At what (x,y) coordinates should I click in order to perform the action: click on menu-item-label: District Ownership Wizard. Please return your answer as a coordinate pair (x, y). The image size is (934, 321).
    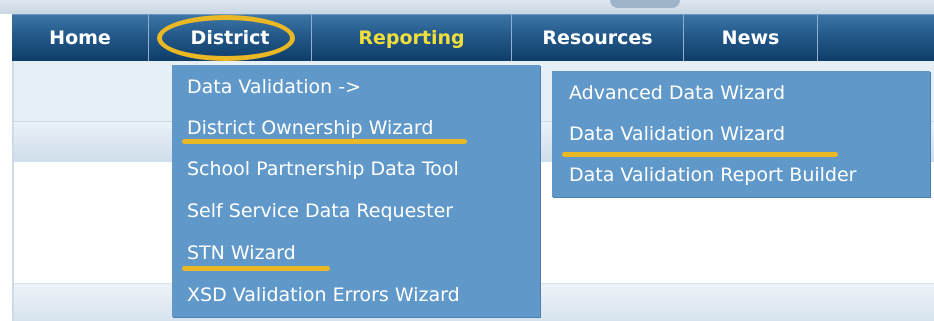
    Looking at the image, I should click on (310, 128).